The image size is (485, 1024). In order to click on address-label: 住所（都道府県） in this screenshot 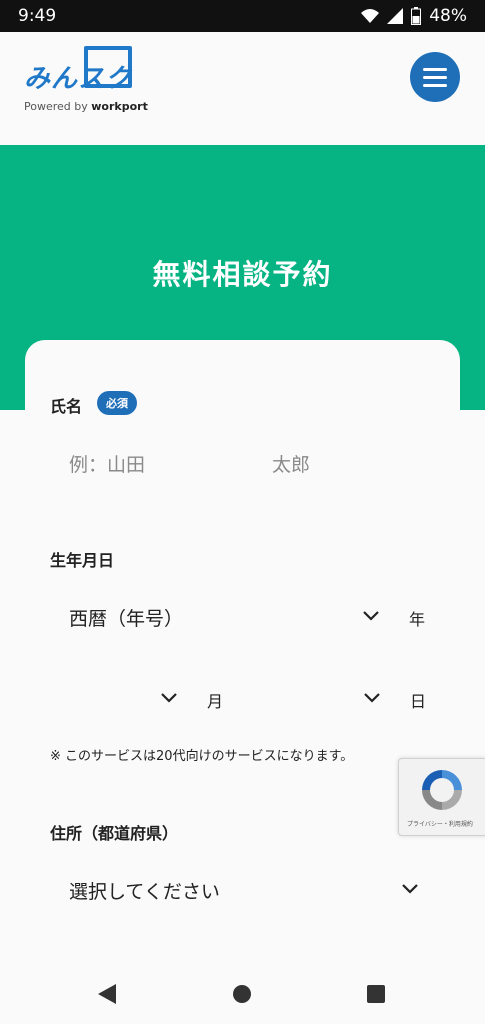, I will do `click(114, 833)`.